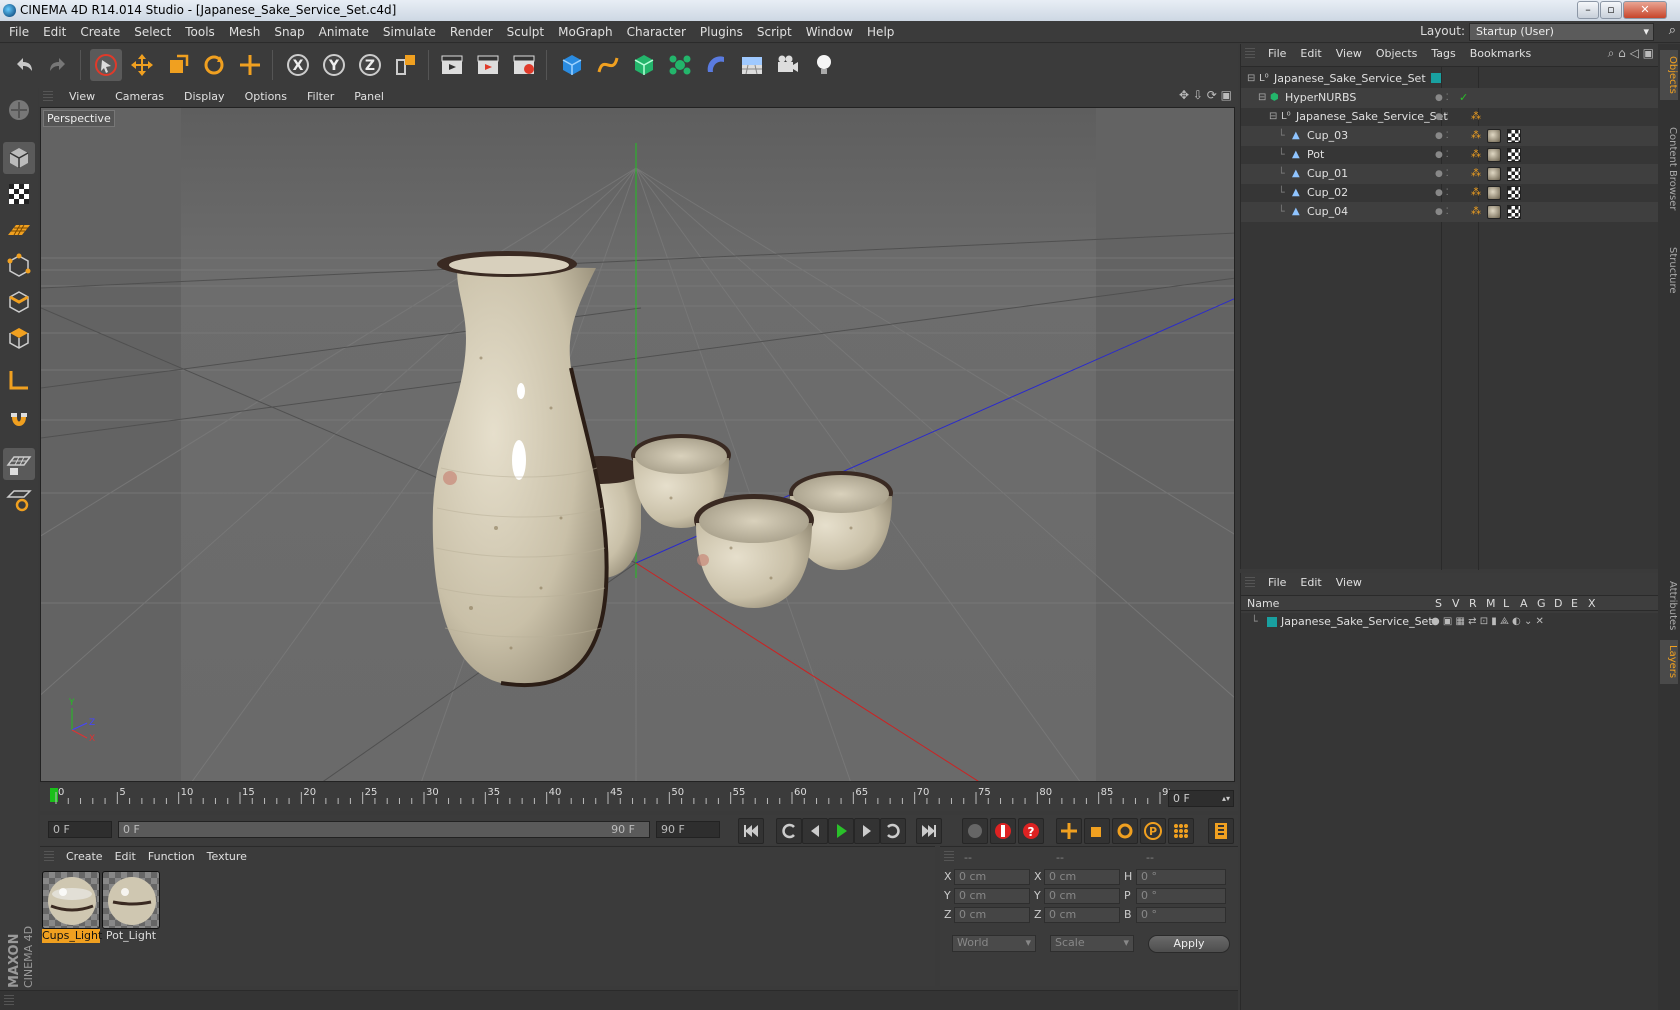 Image resolution: width=1680 pixels, height=1010 pixels. Describe the element at coordinates (1645, 10) in the screenshot. I see `close-button: ✕` at that location.